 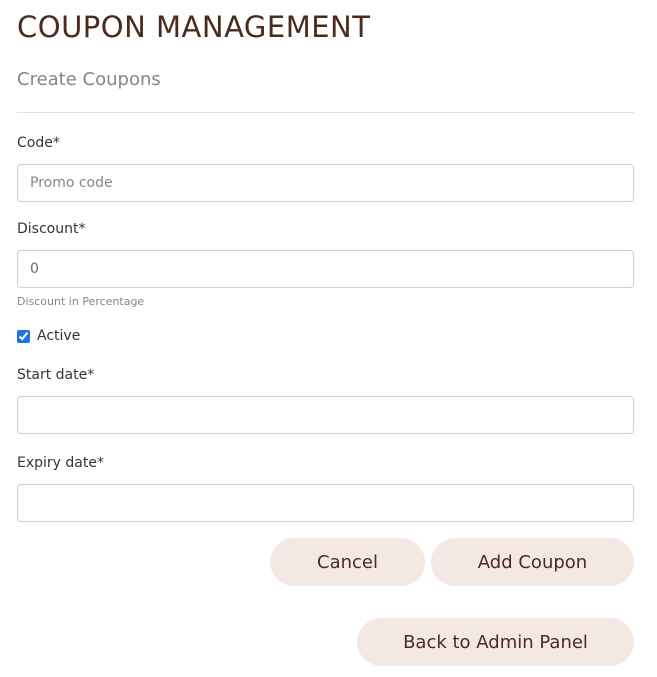 What do you see at coordinates (194, 27) in the screenshot?
I see `page-title: COUPON MANAGEMENT` at bounding box center [194, 27].